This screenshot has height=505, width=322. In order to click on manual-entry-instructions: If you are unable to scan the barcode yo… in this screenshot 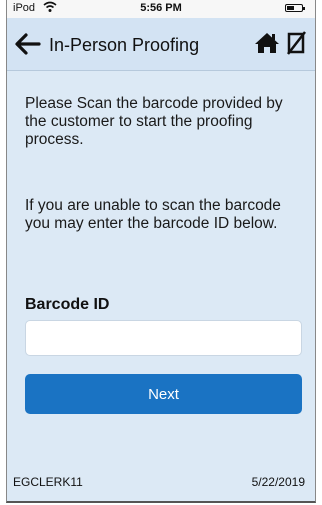, I will do `click(153, 214)`.